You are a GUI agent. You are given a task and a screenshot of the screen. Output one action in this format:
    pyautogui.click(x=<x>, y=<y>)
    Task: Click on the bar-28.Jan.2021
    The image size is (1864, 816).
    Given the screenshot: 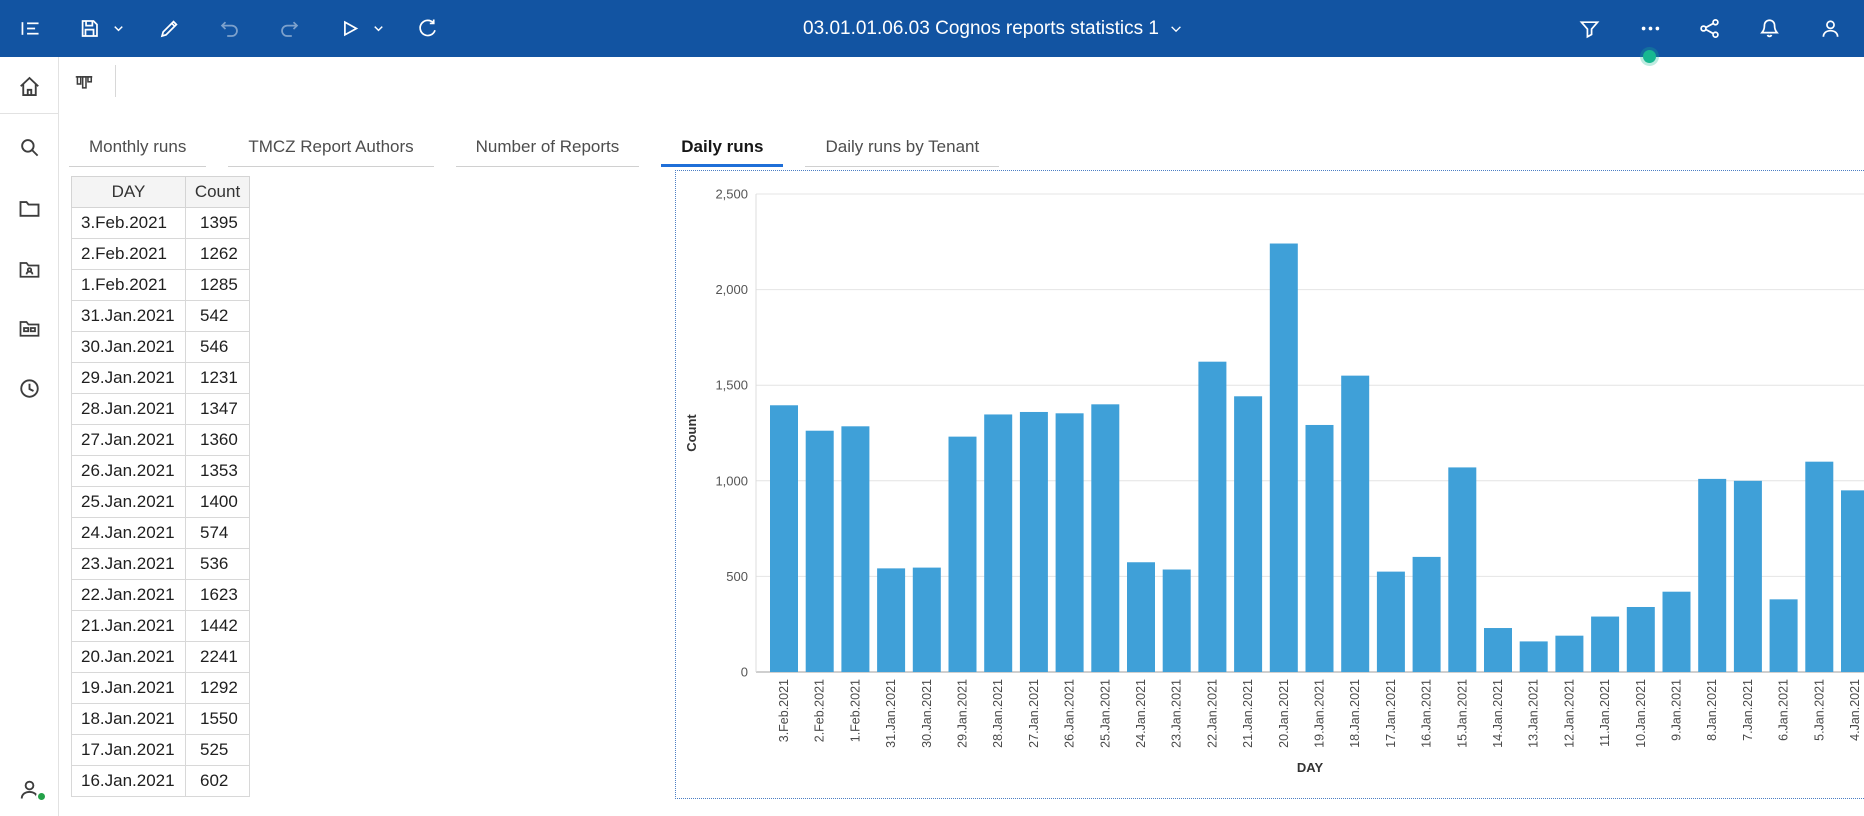 What is the action you would take?
    pyautogui.click(x=998, y=543)
    